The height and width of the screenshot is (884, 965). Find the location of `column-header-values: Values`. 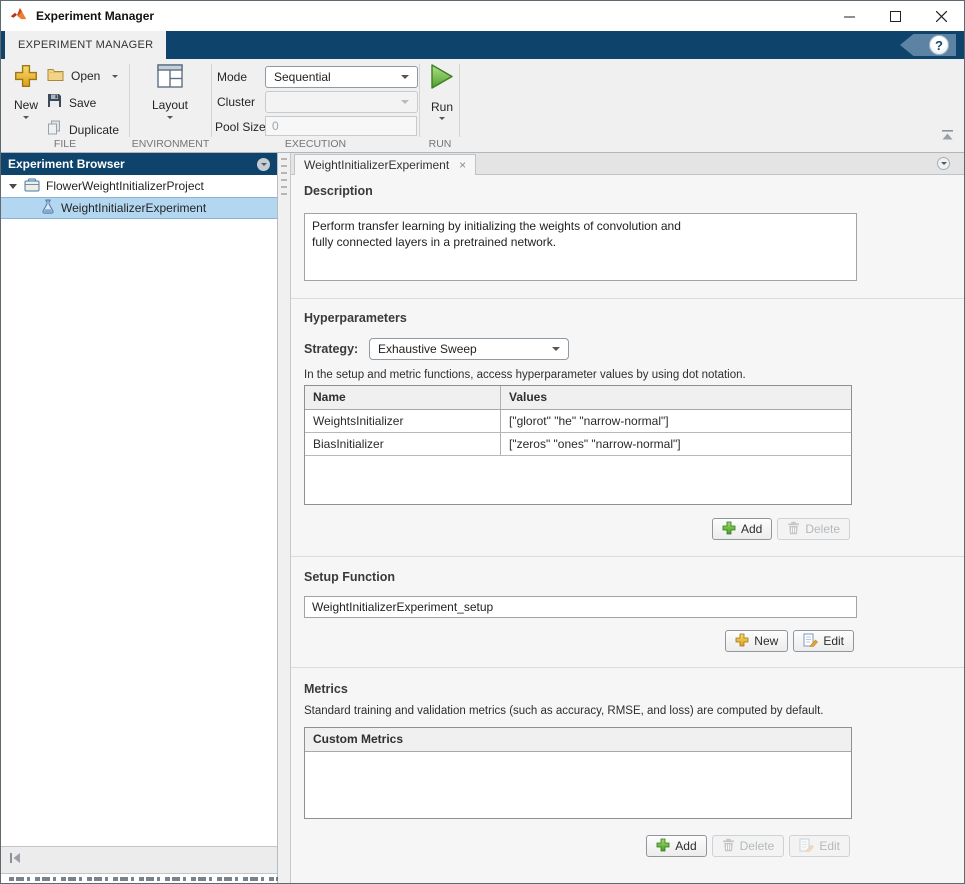

column-header-values: Values is located at coordinates (676, 397).